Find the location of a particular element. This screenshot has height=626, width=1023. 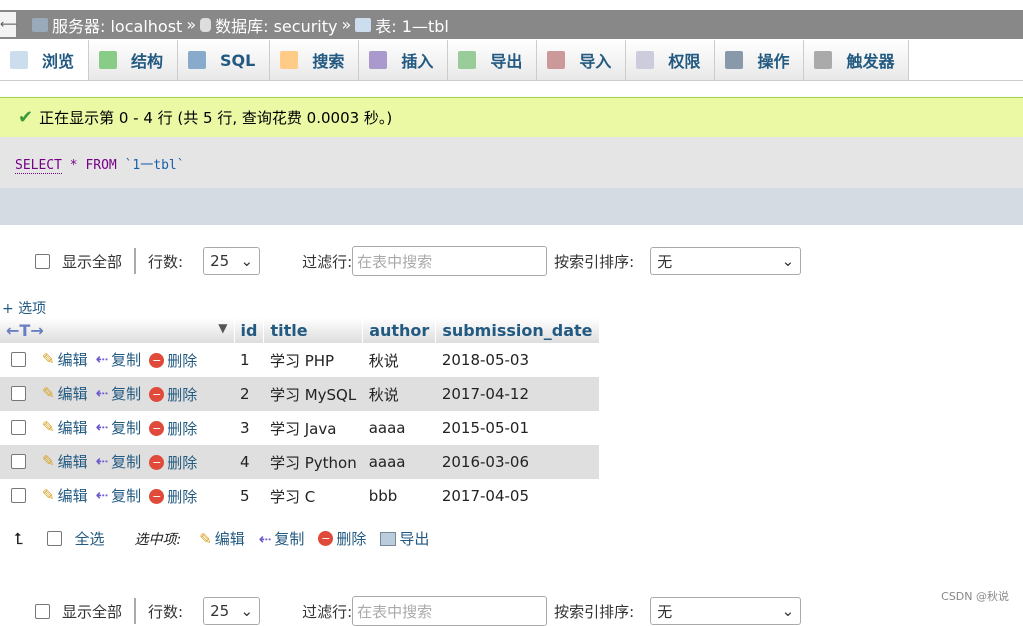

breadcrumb-server: 服务器: localhost is located at coordinates (117, 25).